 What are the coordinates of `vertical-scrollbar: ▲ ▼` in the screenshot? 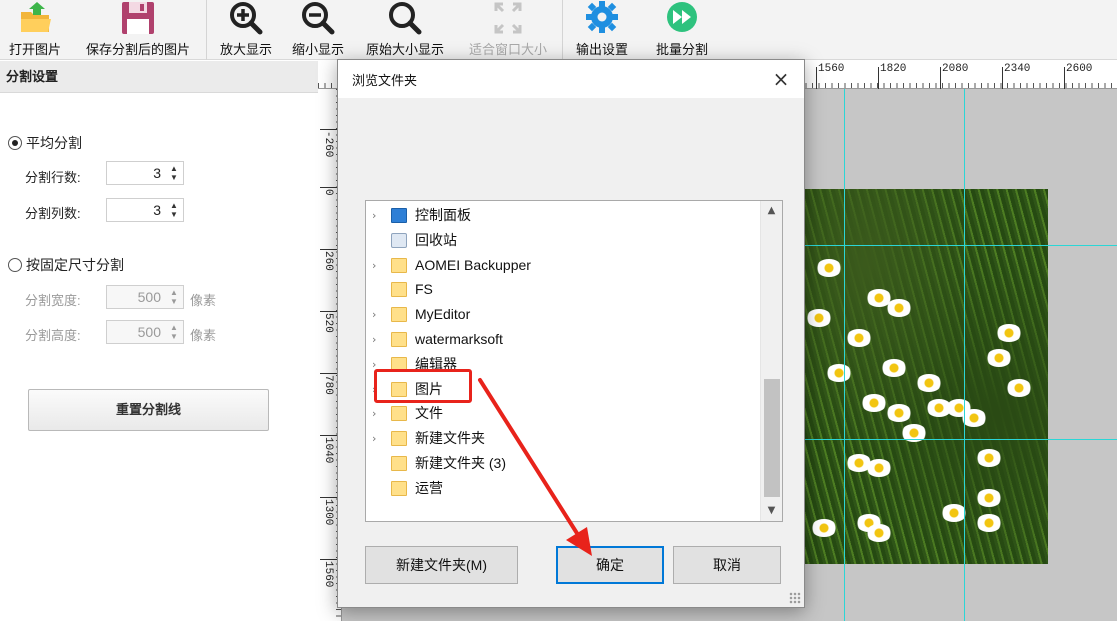 It's located at (771, 361).